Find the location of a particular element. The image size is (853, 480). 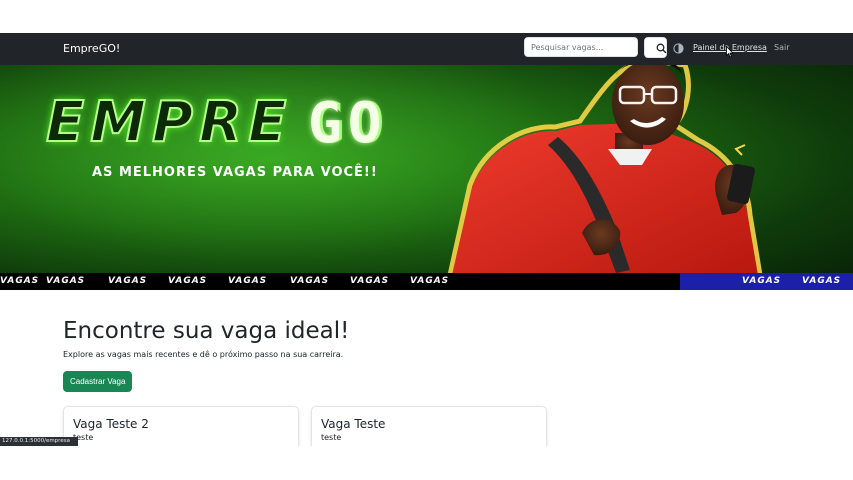

hero-tagline: AS MELHORES VAGAS PARA VOCÊ!! is located at coordinates (235, 172).